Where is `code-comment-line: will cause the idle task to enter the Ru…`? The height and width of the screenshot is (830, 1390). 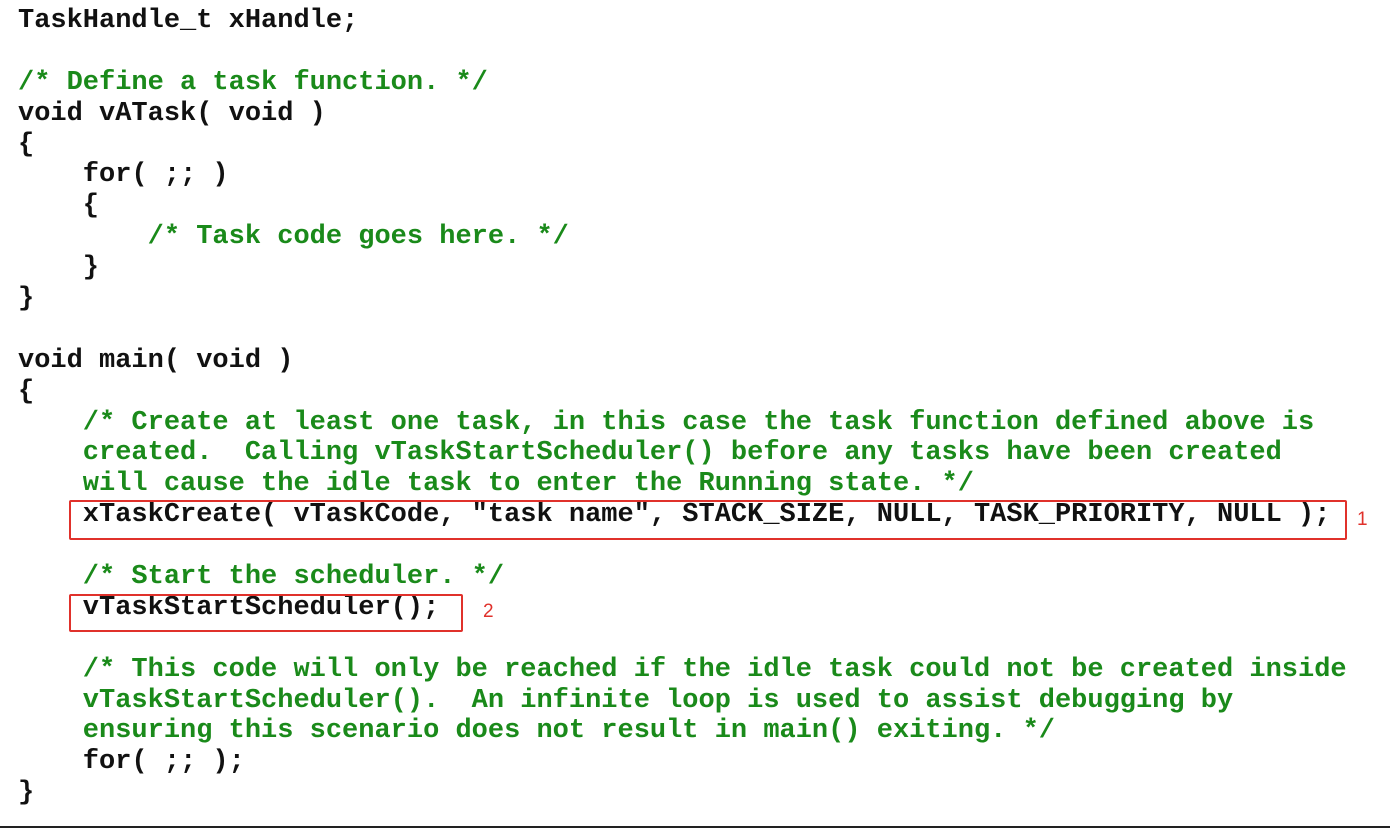
code-comment-line: will cause the idle task to enter the Ru… is located at coordinates (496, 484).